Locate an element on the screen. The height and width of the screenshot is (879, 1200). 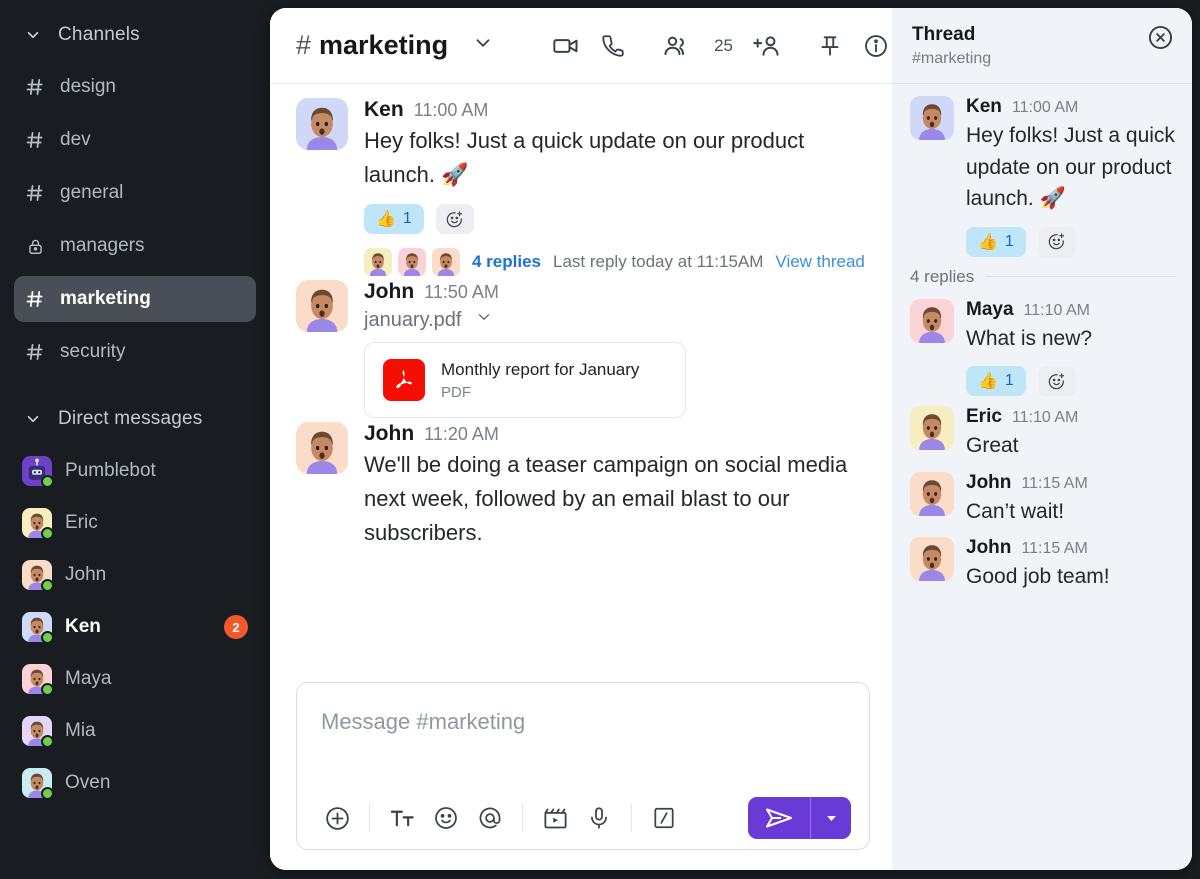
unread-badge: 2 is located at coordinates (236, 627).